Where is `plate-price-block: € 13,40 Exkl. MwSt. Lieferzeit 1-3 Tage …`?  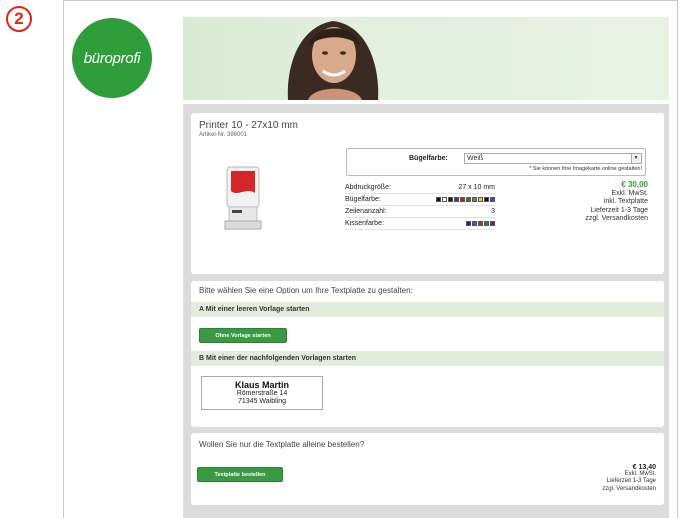 plate-price-block: € 13,40 Exkl. MwSt. Lieferzeit 1-3 Tage … is located at coordinates (629, 478).